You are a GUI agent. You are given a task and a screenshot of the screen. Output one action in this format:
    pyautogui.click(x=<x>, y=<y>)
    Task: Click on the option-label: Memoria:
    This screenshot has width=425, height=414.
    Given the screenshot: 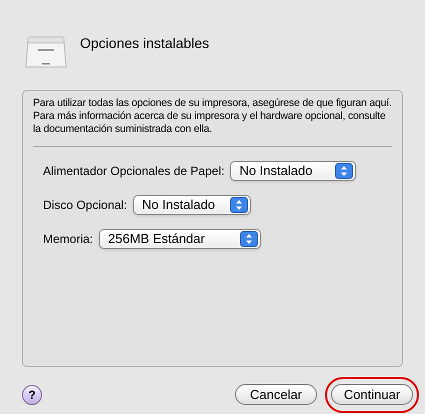 What is the action you would take?
    pyautogui.click(x=68, y=239)
    